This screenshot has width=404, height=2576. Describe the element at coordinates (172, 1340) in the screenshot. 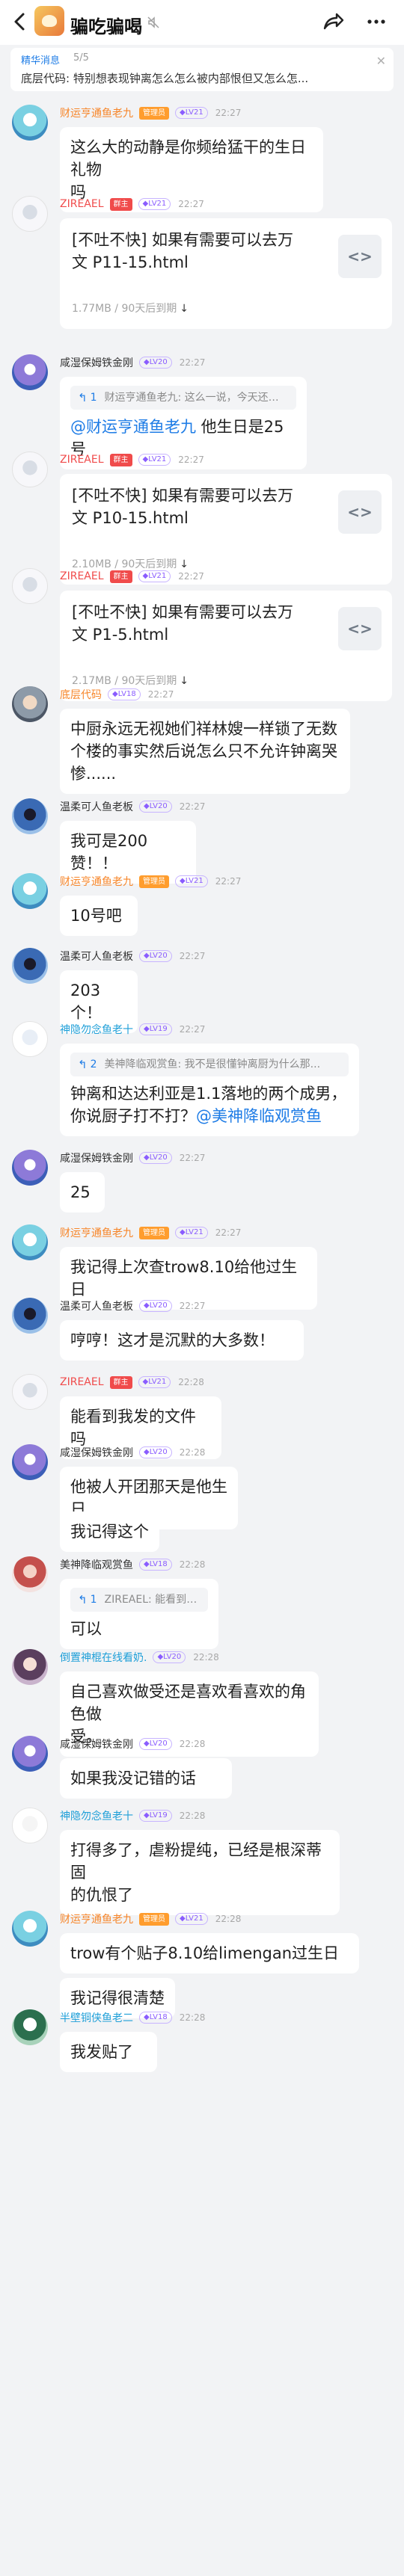

I see `message-text: 哼哼！这才是沉默的大多数！` at that location.